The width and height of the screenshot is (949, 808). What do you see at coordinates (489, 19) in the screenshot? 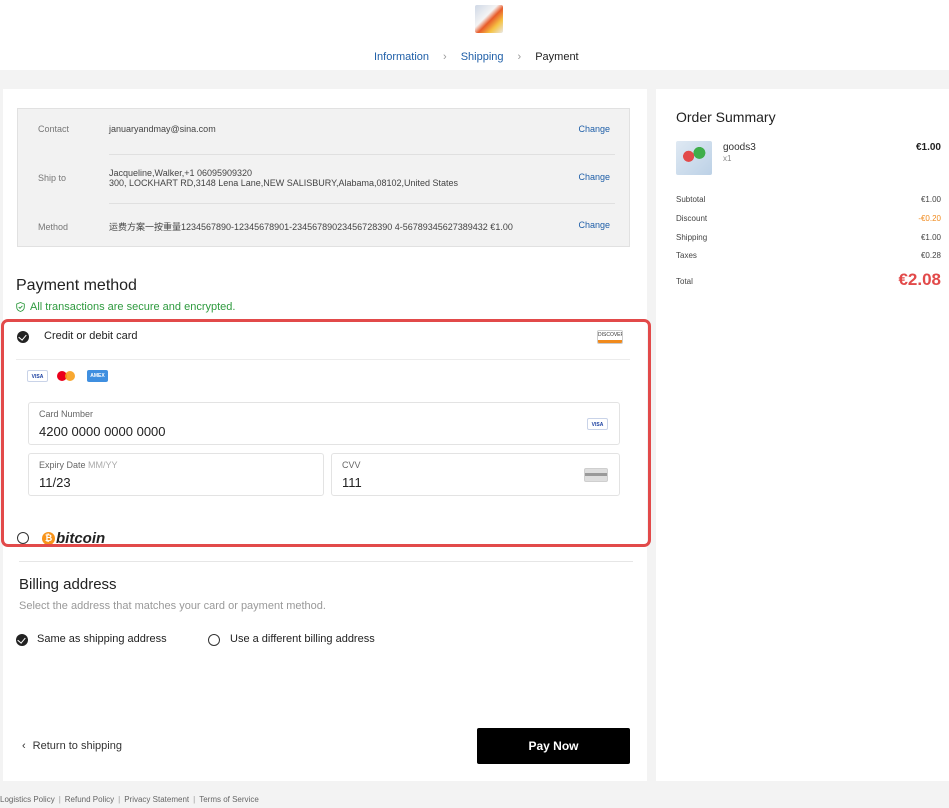
I see `store-logo` at bounding box center [489, 19].